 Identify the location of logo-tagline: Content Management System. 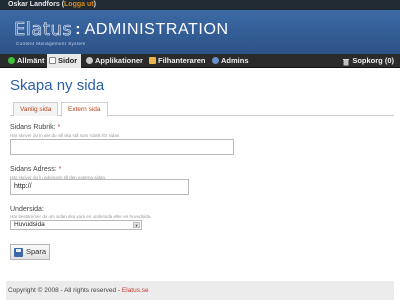
(51, 43).